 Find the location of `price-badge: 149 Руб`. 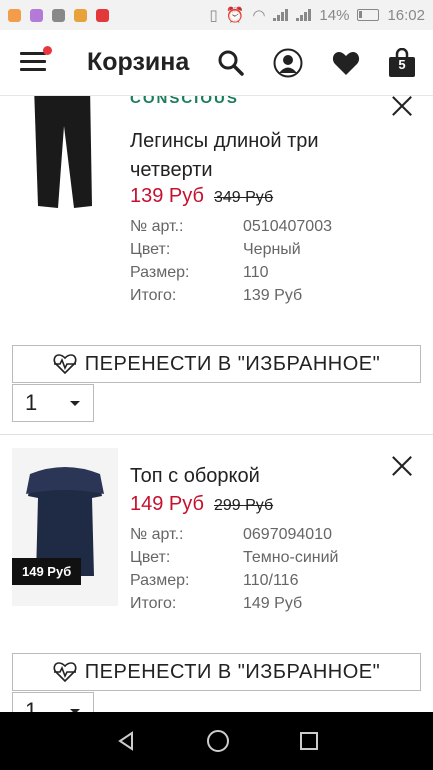

price-badge: 149 Руб is located at coordinates (47, 571).